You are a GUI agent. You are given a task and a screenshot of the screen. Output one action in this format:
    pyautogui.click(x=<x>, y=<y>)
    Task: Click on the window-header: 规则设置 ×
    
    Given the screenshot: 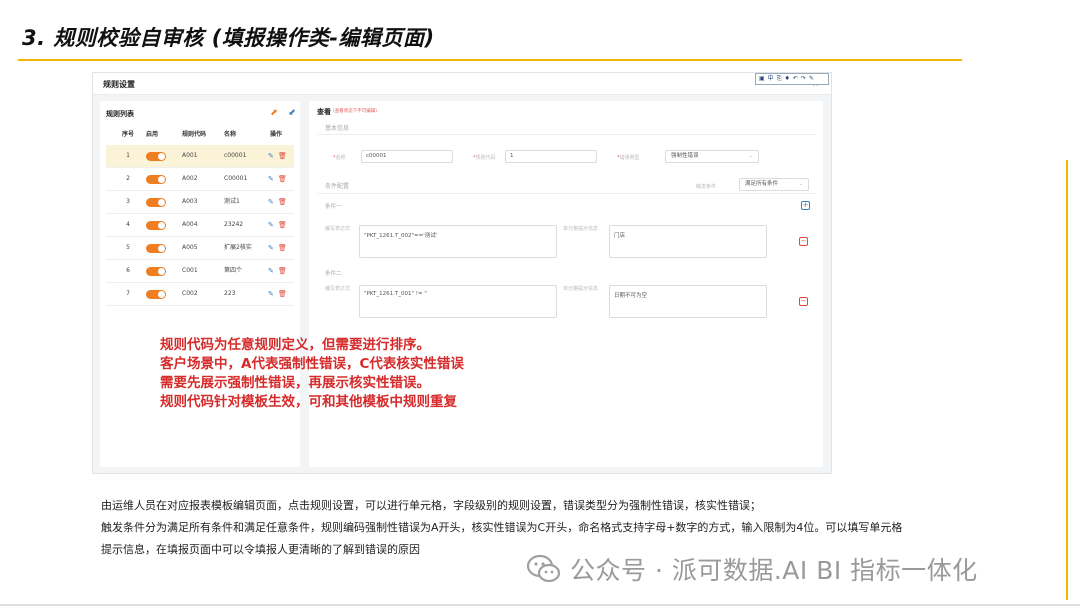 What is the action you would take?
    pyautogui.click(x=462, y=84)
    